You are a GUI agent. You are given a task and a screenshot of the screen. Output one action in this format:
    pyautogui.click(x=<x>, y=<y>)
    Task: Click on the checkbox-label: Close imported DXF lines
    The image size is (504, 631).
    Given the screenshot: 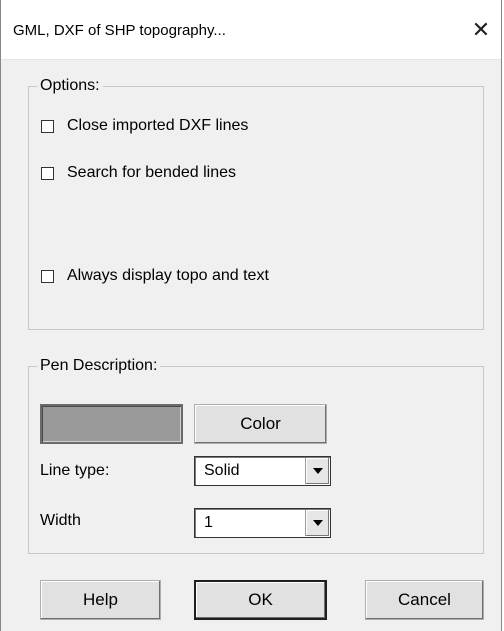 What is the action you would take?
    pyautogui.click(x=158, y=125)
    